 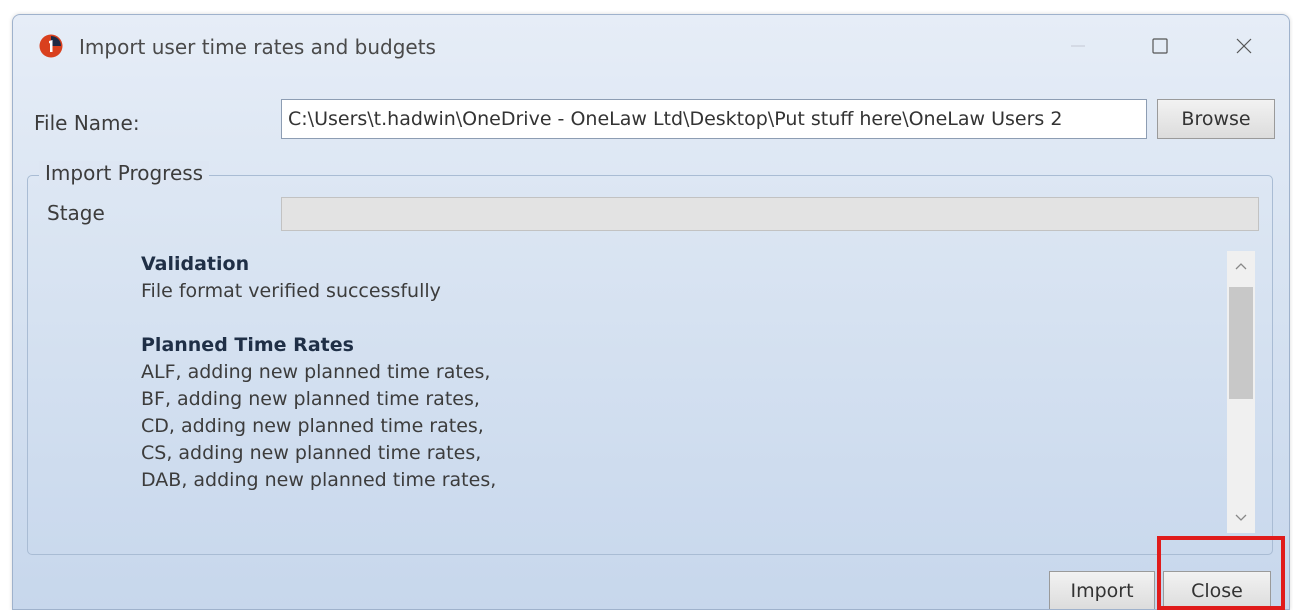 I want to click on scroll-up-button, so click(x=1241, y=266).